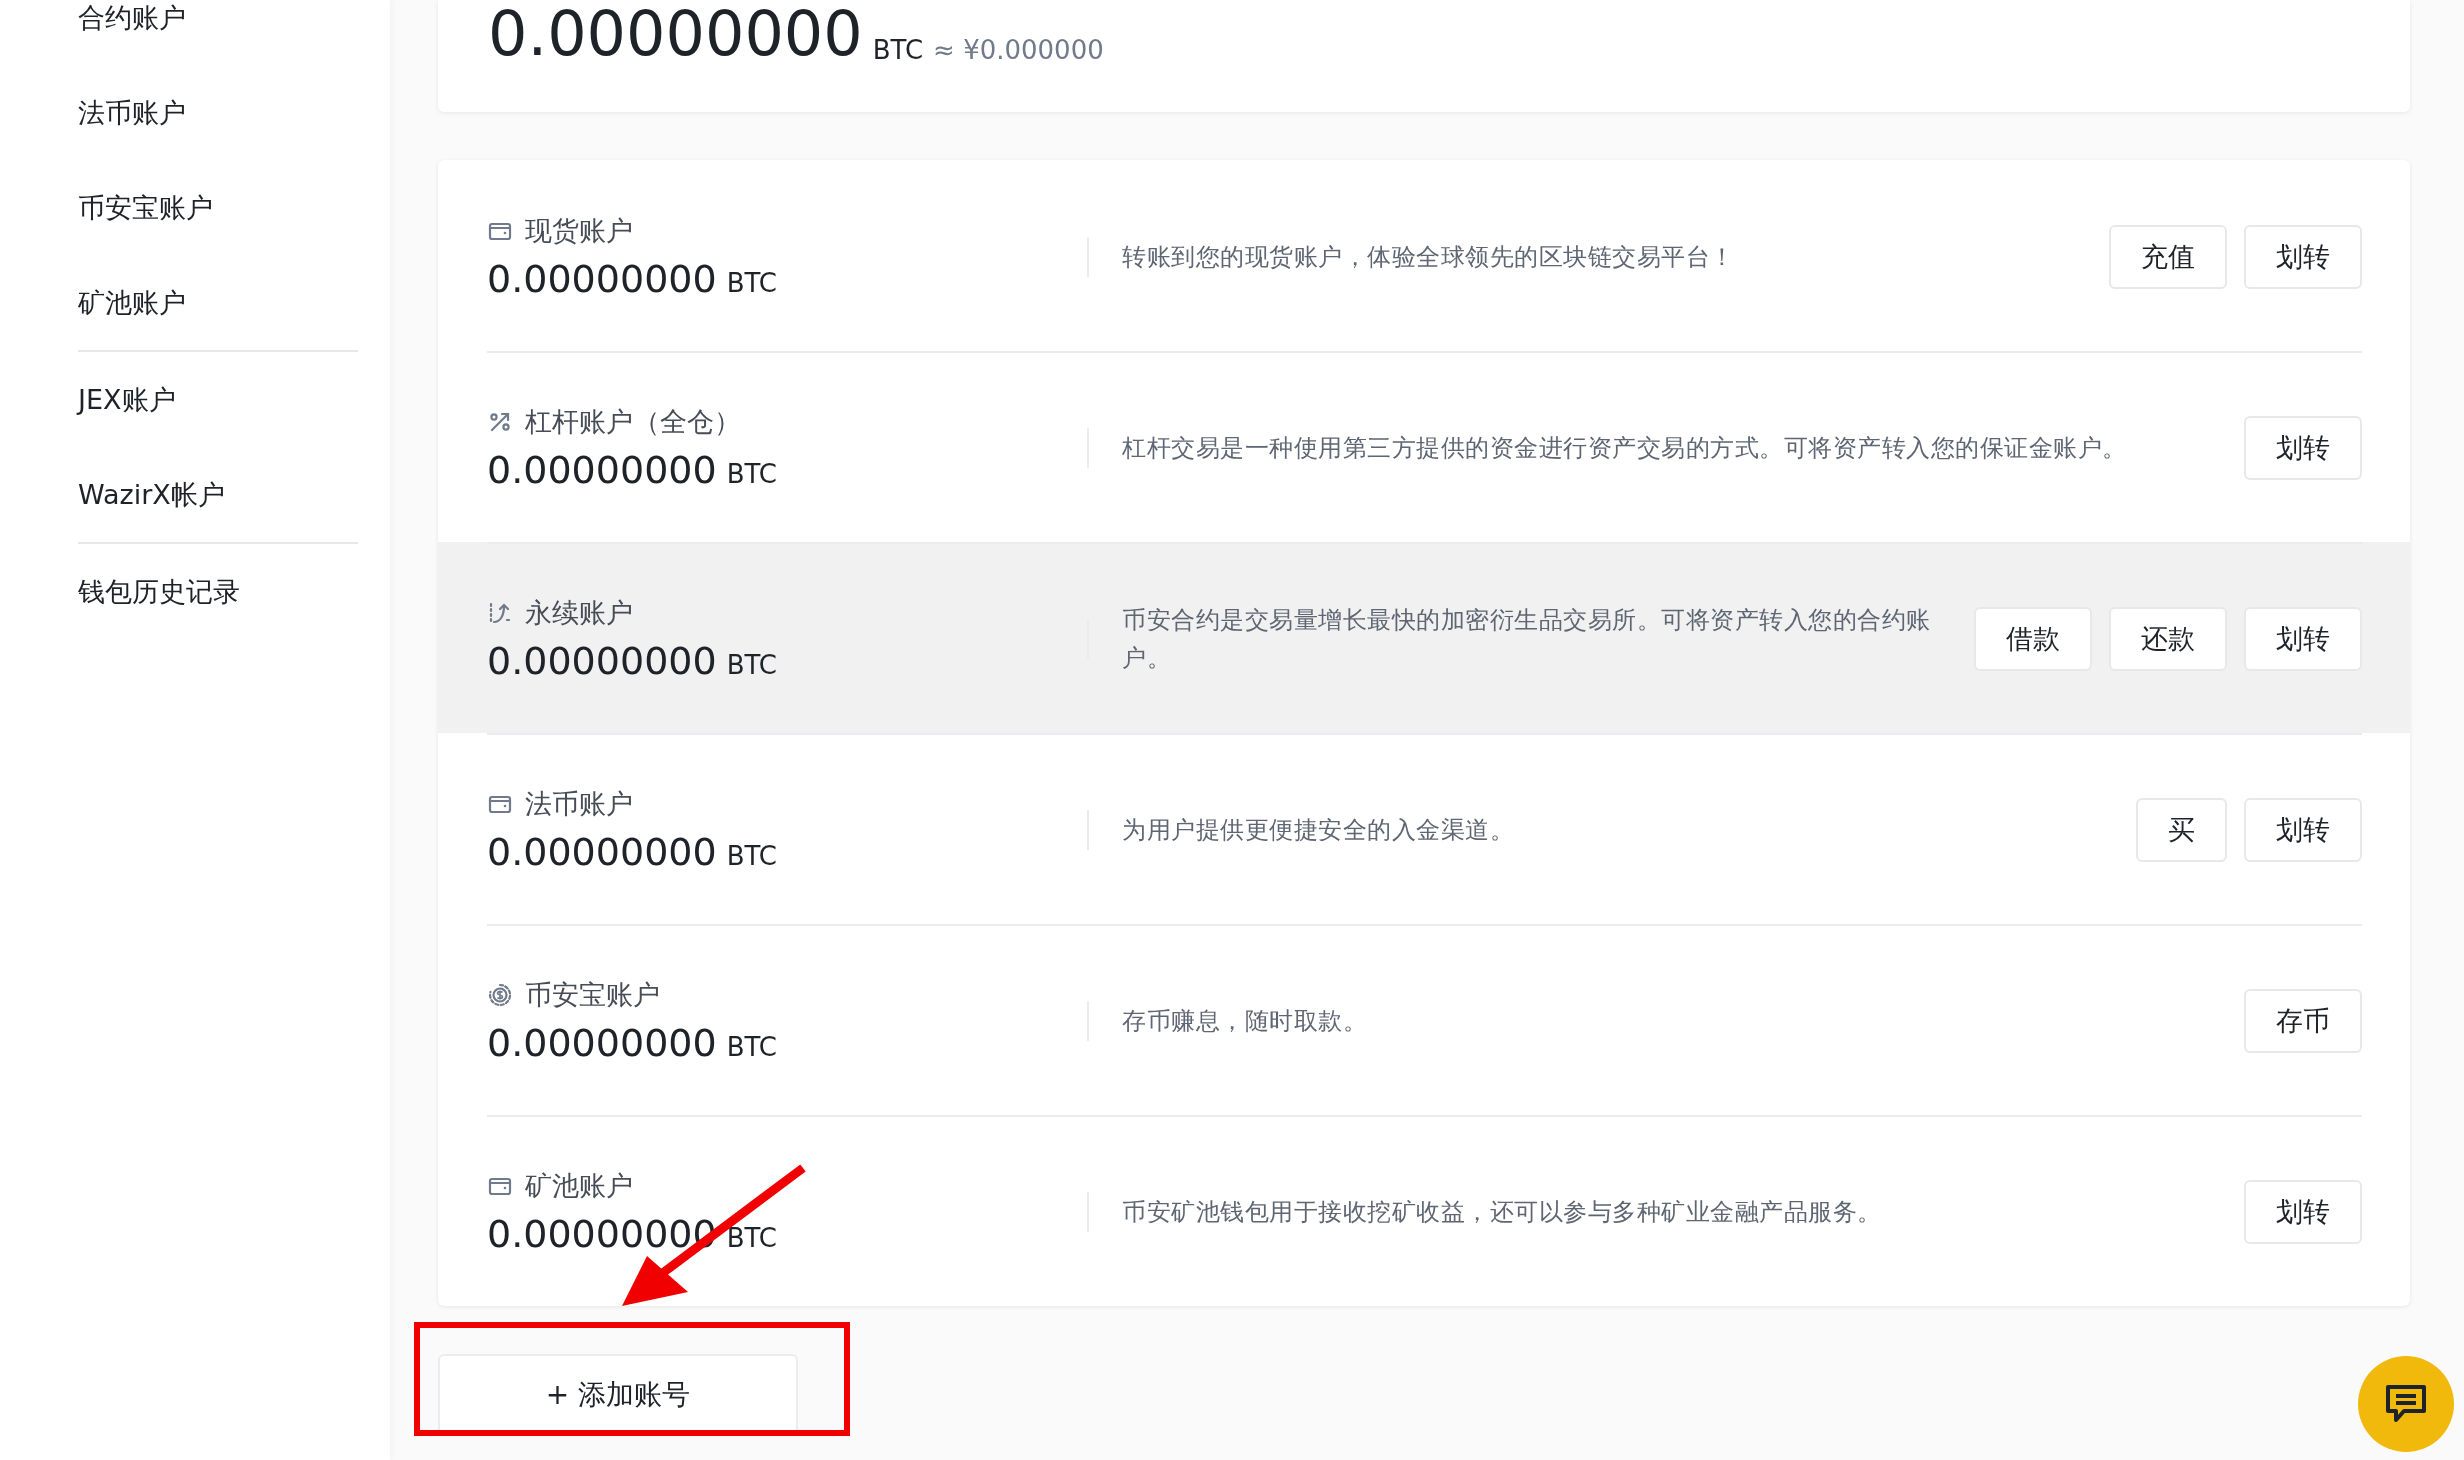 The image size is (2464, 1460). I want to click on action-button: 存币, so click(2303, 1020).